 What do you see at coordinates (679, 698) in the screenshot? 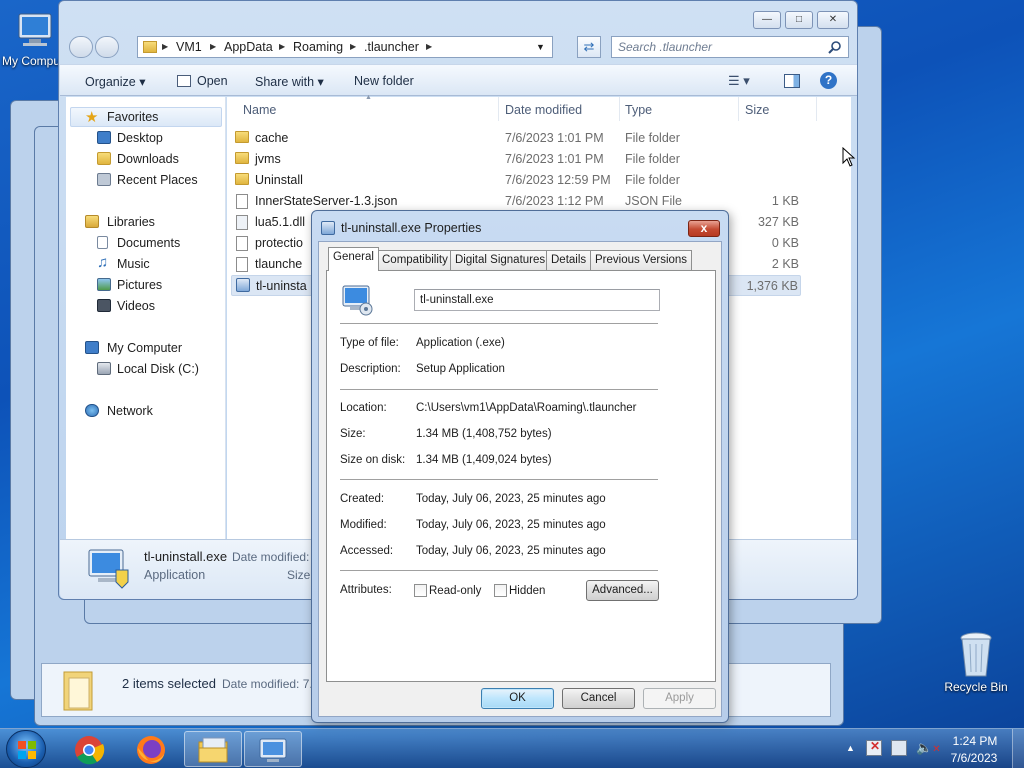
I see `apply-button: Apply` at bounding box center [679, 698].